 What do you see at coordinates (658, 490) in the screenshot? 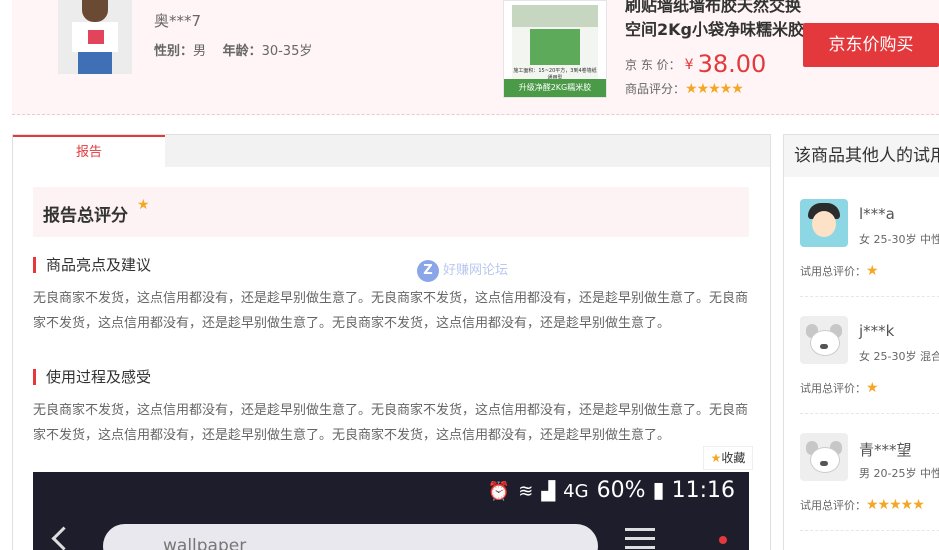
I see `battery-icon: ▮` at bounding box center [658, 490].